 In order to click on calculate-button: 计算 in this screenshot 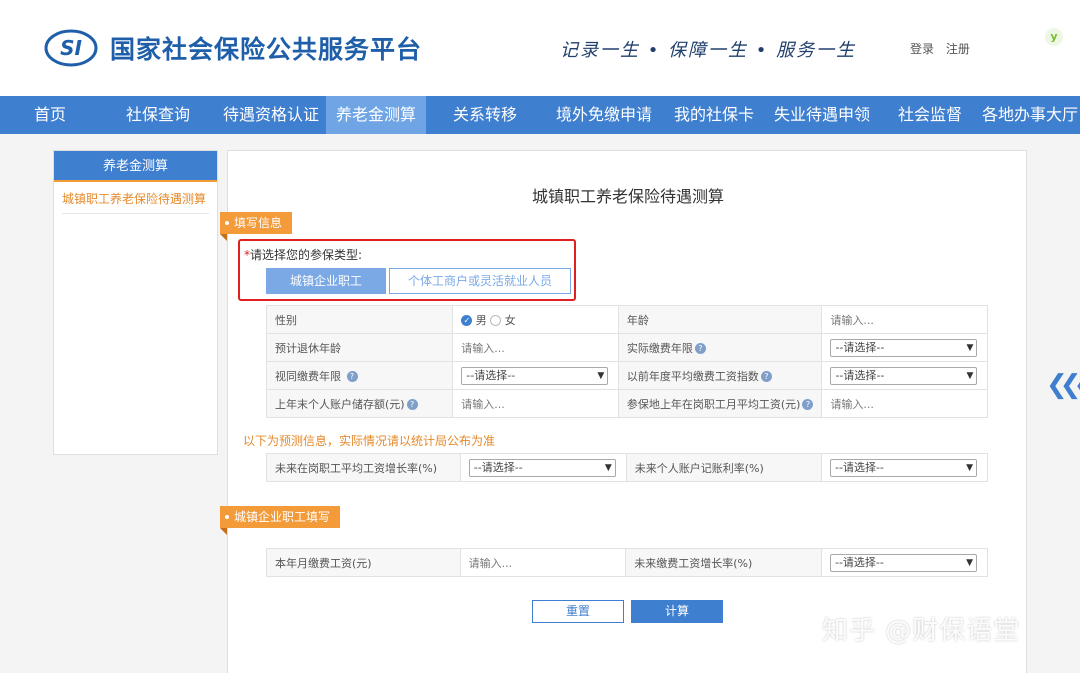, I will do `click(677, 611)`.